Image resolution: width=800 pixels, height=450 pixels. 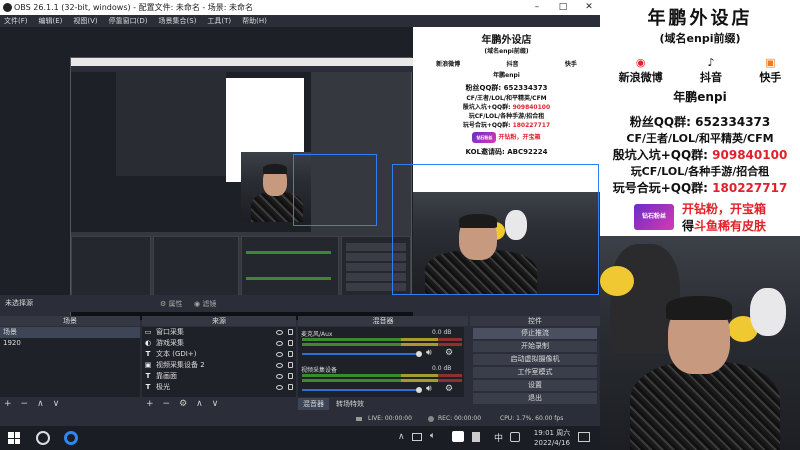 I want to click on menu-docks: 停靠窗口(D), so click(x=128, y=21).